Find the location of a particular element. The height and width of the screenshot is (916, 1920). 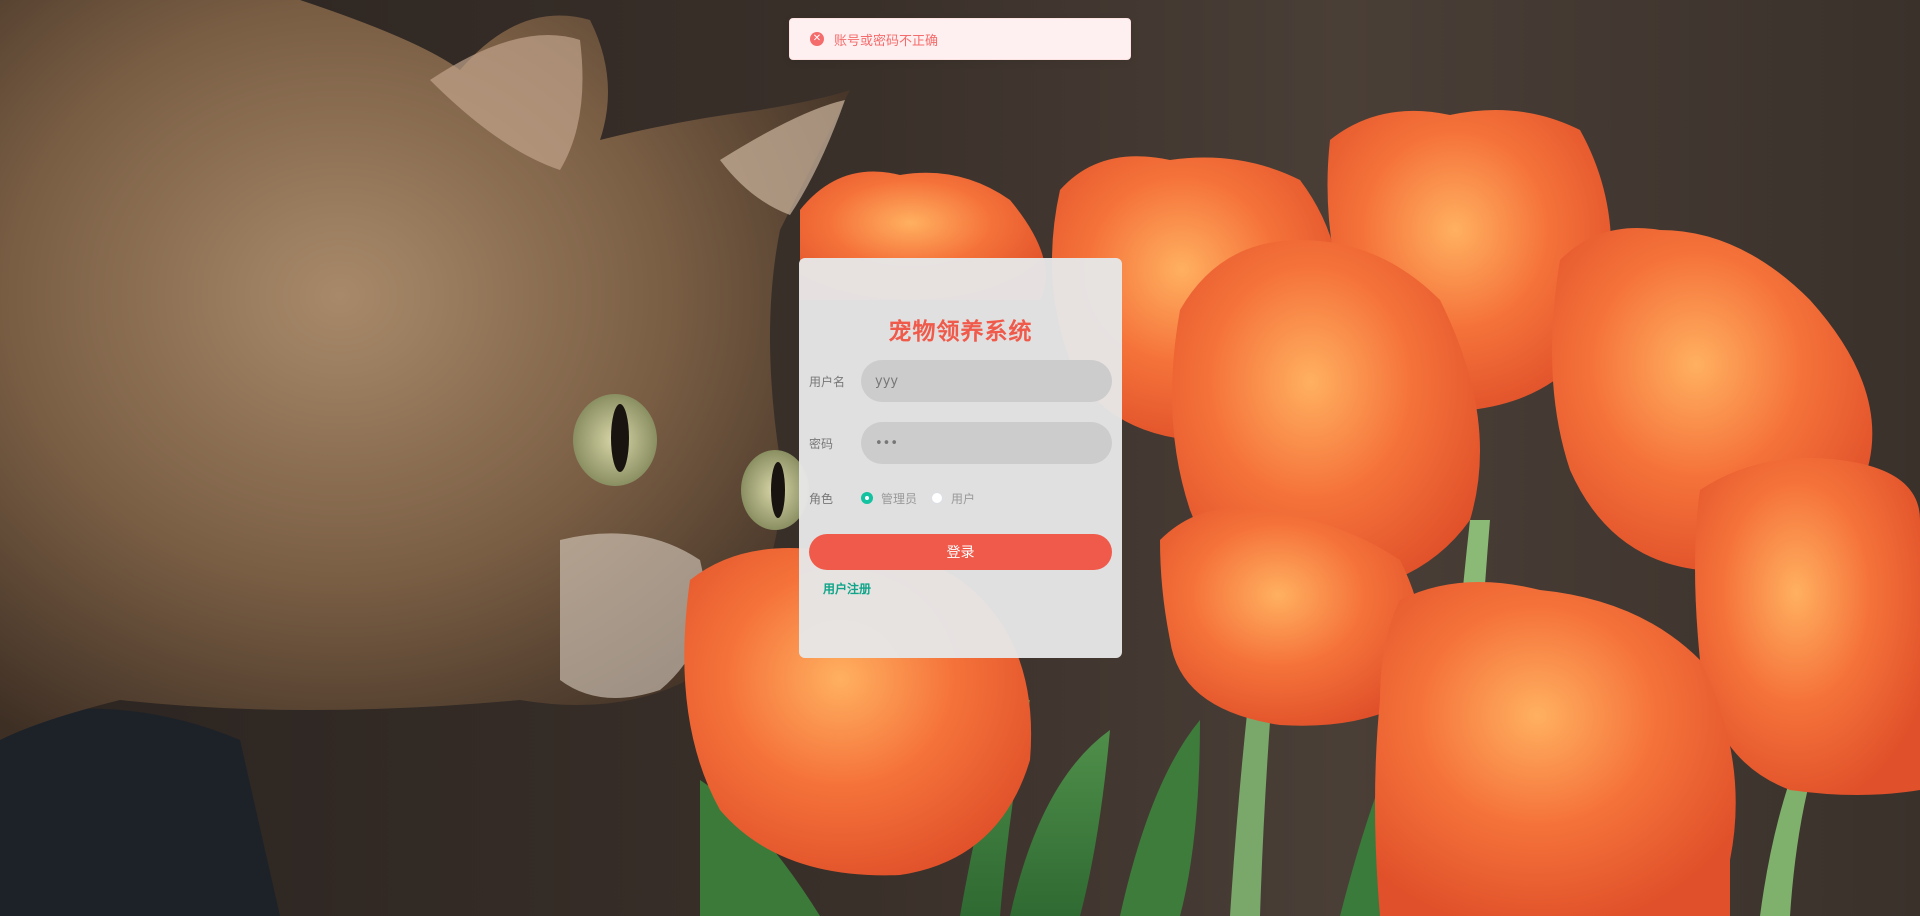

role-row: 角色 管理员 用户 is located at coordinates (960, 498).